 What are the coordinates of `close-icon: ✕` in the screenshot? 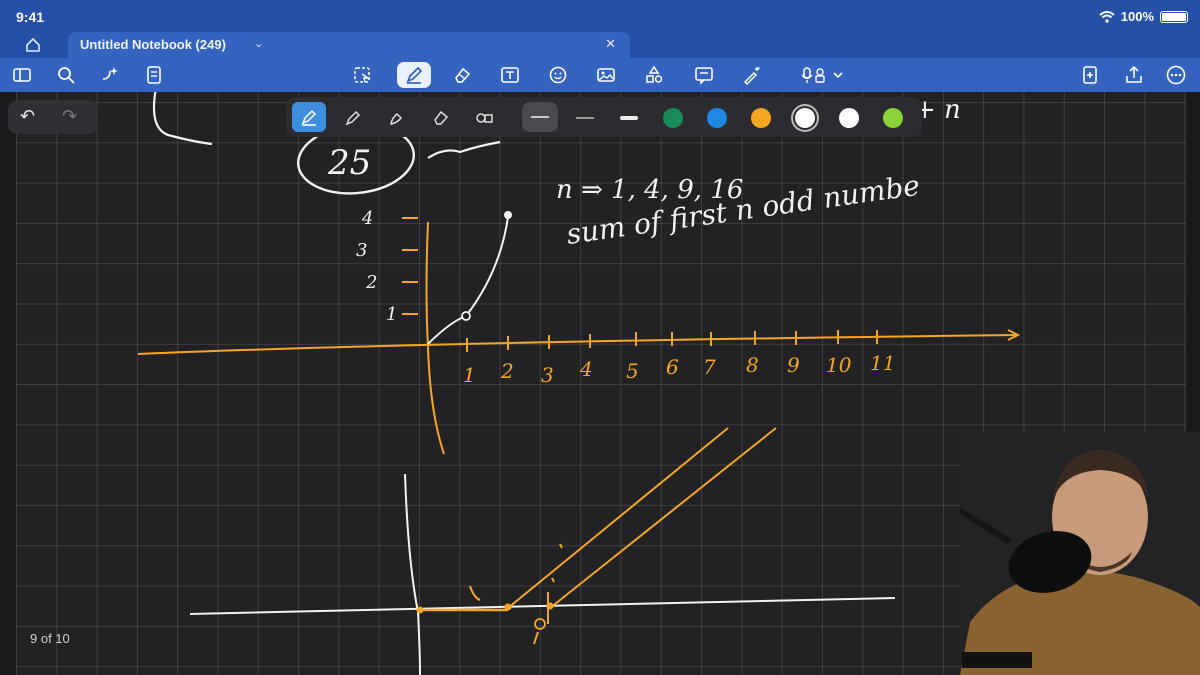 It's located at (610, 44).